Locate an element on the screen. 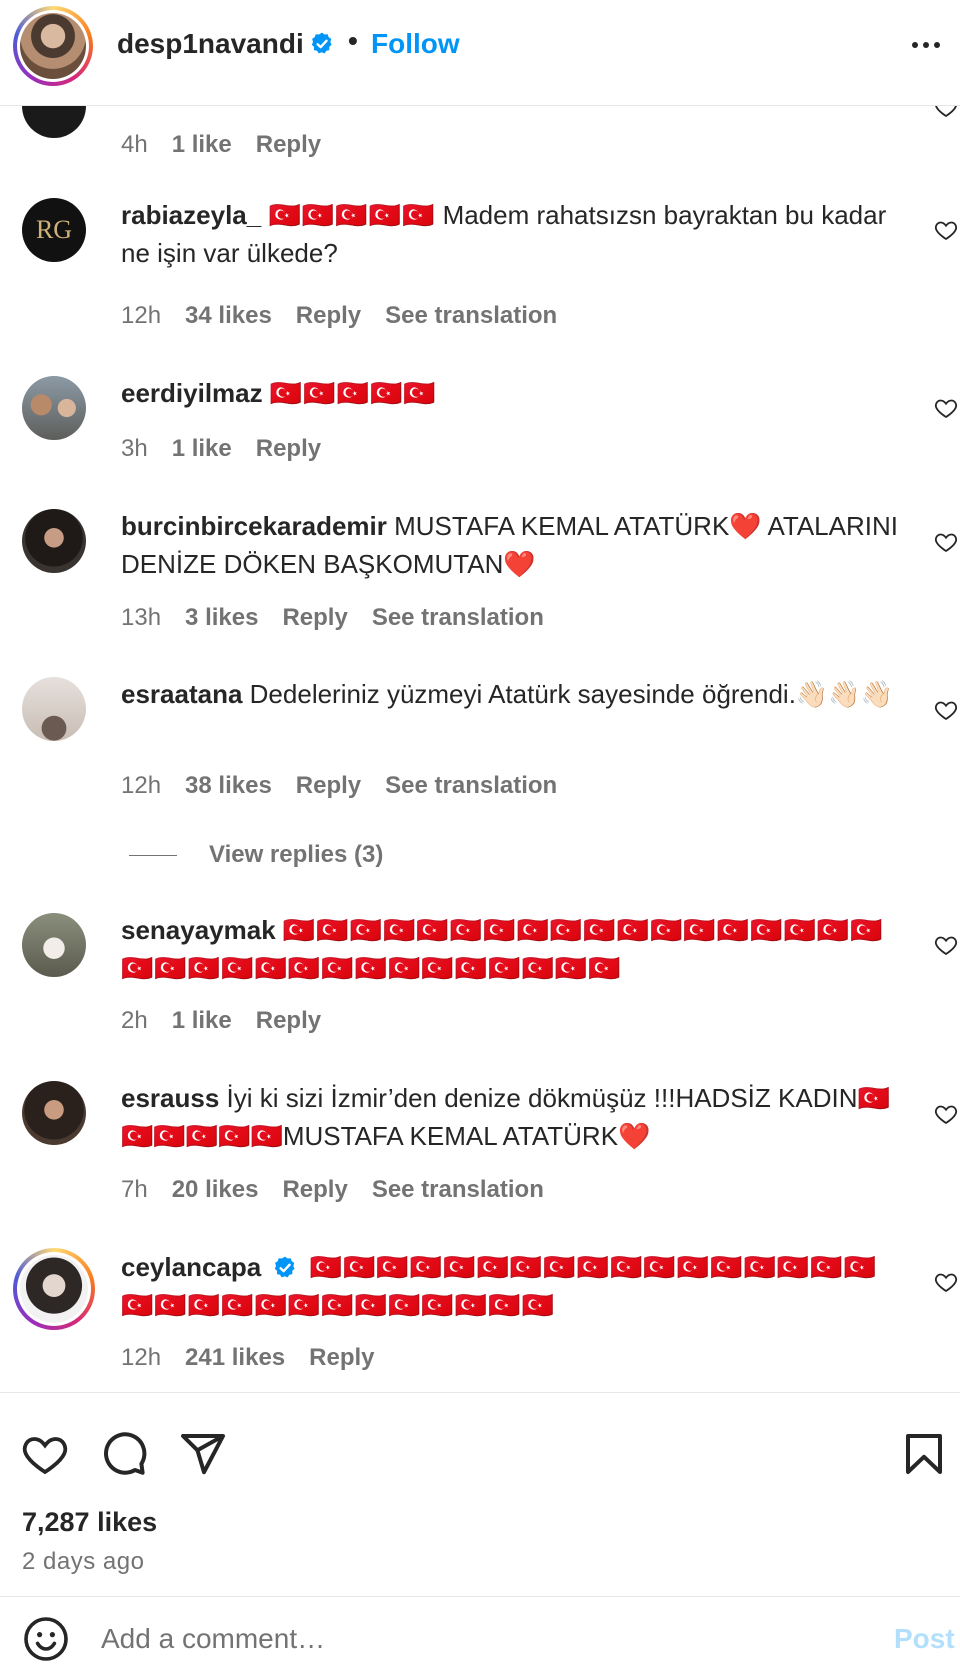 Image resolution: width=960 pixels, height=1678 pixels. rg-logo: RG is located at coordinates (54, 229).